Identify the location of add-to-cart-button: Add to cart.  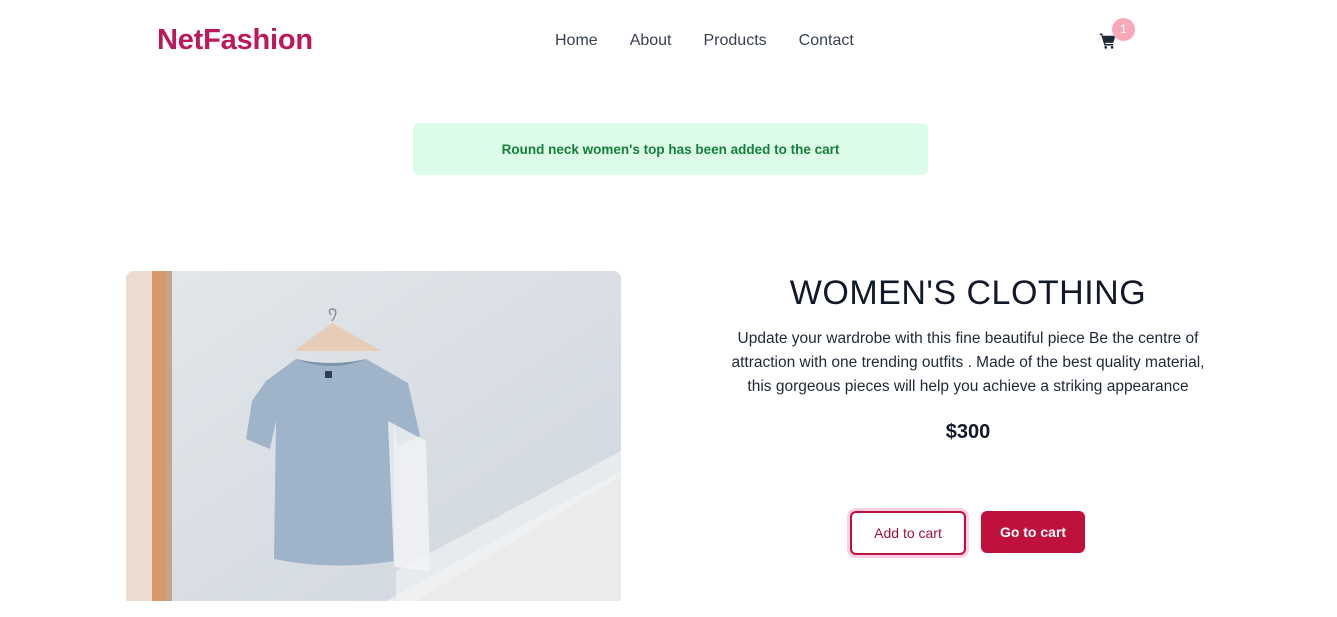
(908, 533).